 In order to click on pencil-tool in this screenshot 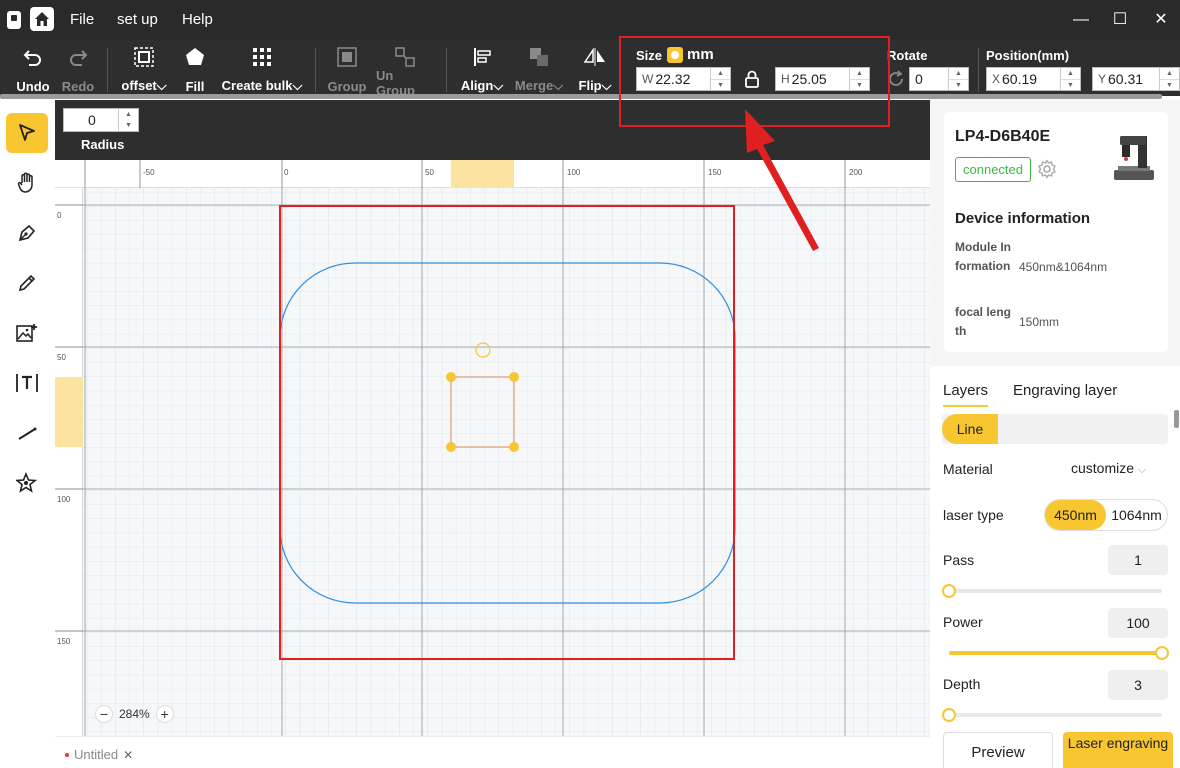, I will do `click(27, 283)`.